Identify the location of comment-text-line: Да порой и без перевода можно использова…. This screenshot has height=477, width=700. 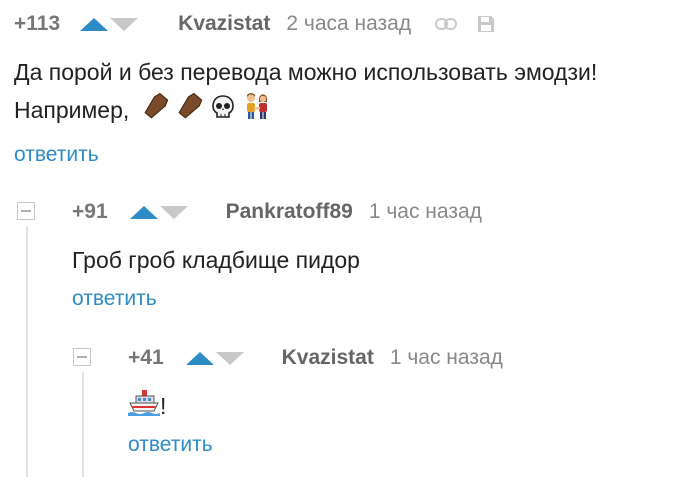
(306, 72).